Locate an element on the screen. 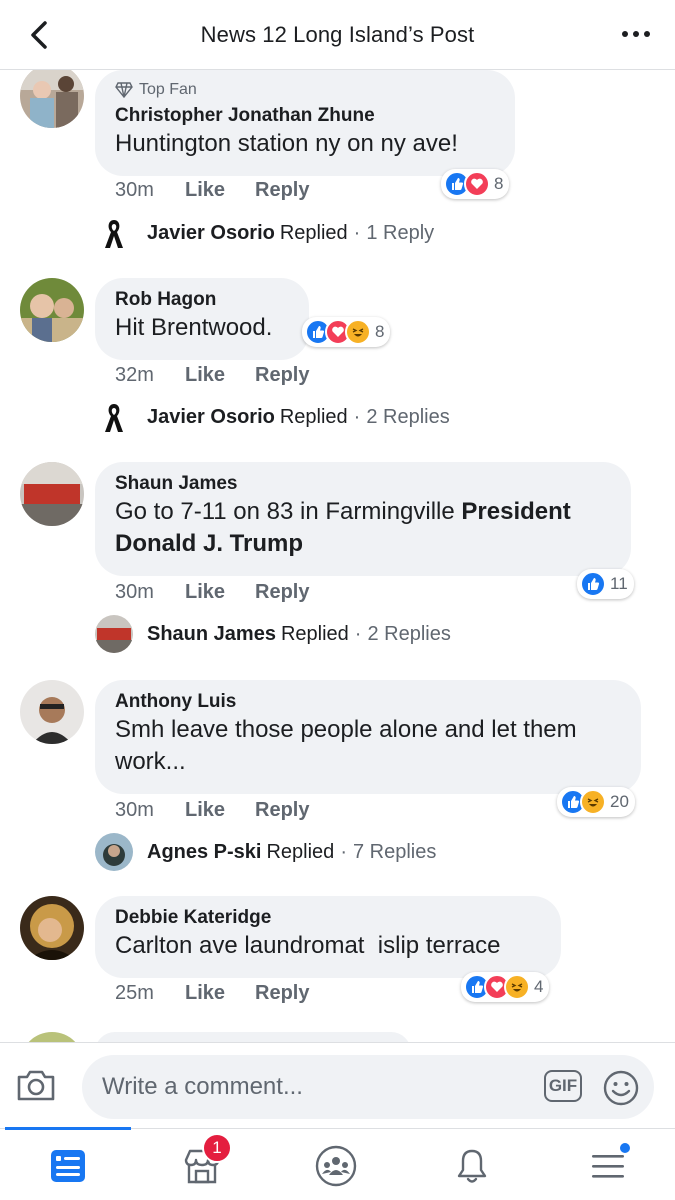  reaction-summary: 4 is located at coordinates (505, 987).